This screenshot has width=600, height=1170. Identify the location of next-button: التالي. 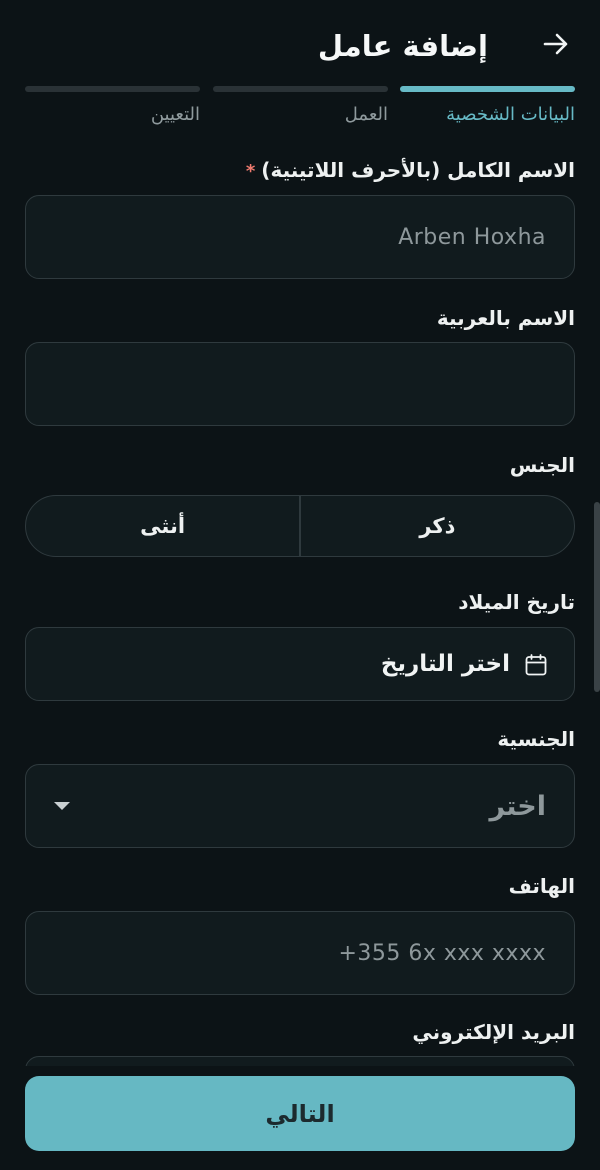
(300, 1113).